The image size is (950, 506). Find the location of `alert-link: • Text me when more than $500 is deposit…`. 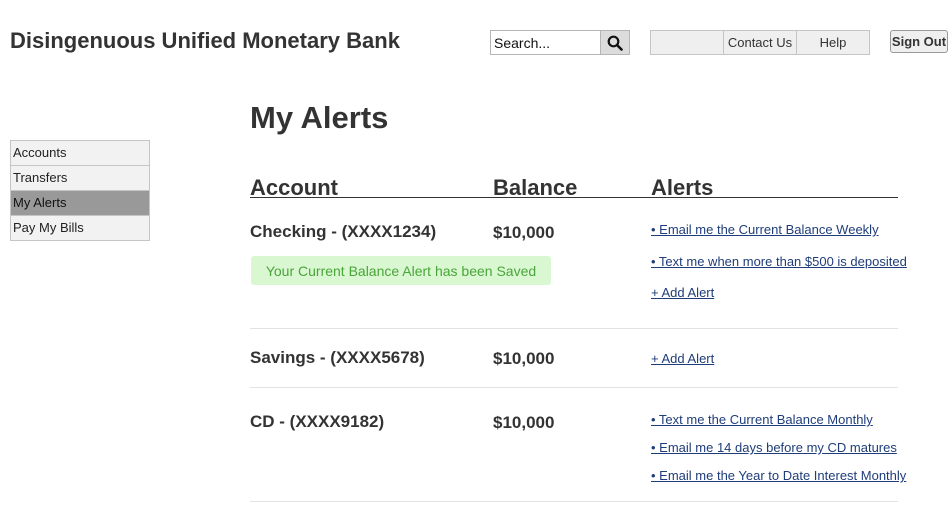

alert-link: • Text me when more than $500 is deposit… is located at coordinates (779, 261).